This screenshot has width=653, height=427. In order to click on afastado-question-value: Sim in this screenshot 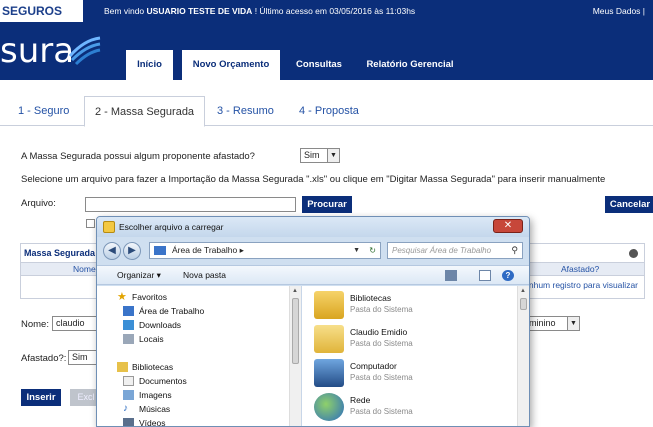, I will do `click(312, 155)`.